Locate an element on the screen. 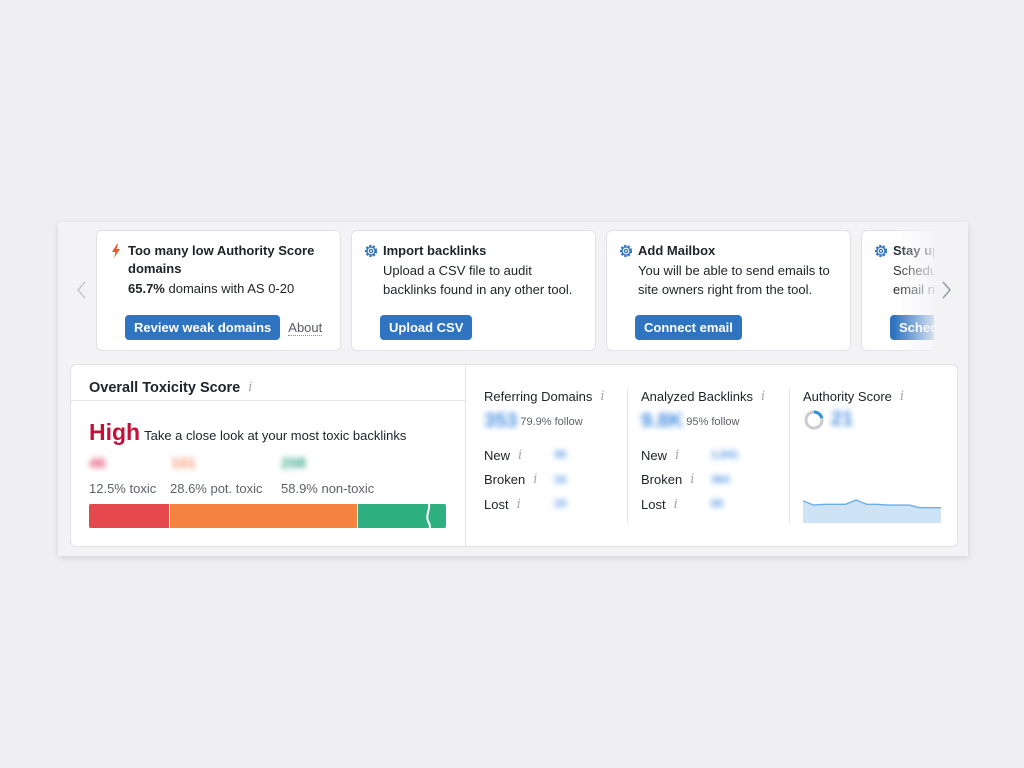 This screenshot has width=1024, height=768. review-weak-domains-button: Review weak domains is located at coordinates (203, 327).